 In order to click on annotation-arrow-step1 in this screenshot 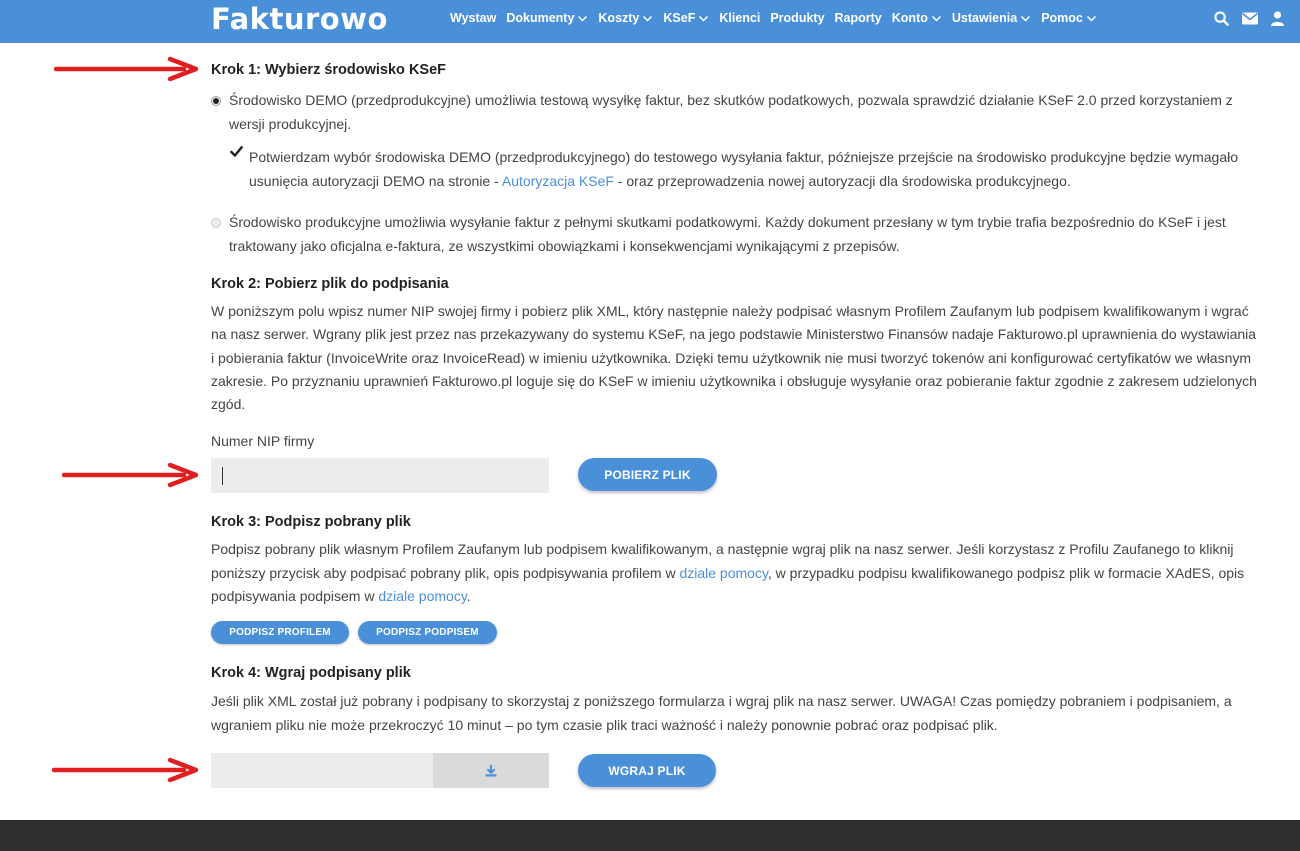, I will do `click(126, 69)`.